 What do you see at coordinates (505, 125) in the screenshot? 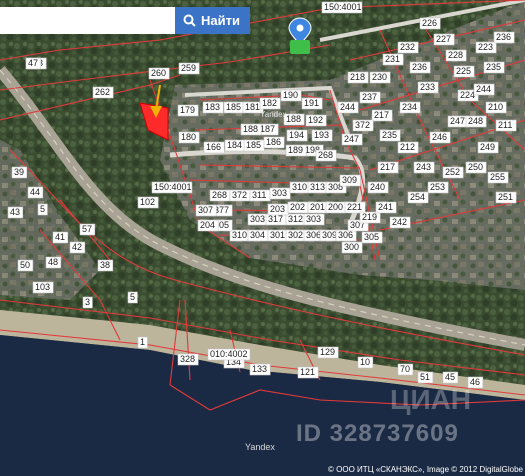
I see `parcel-label: 211` at bounding box center [505, 125].